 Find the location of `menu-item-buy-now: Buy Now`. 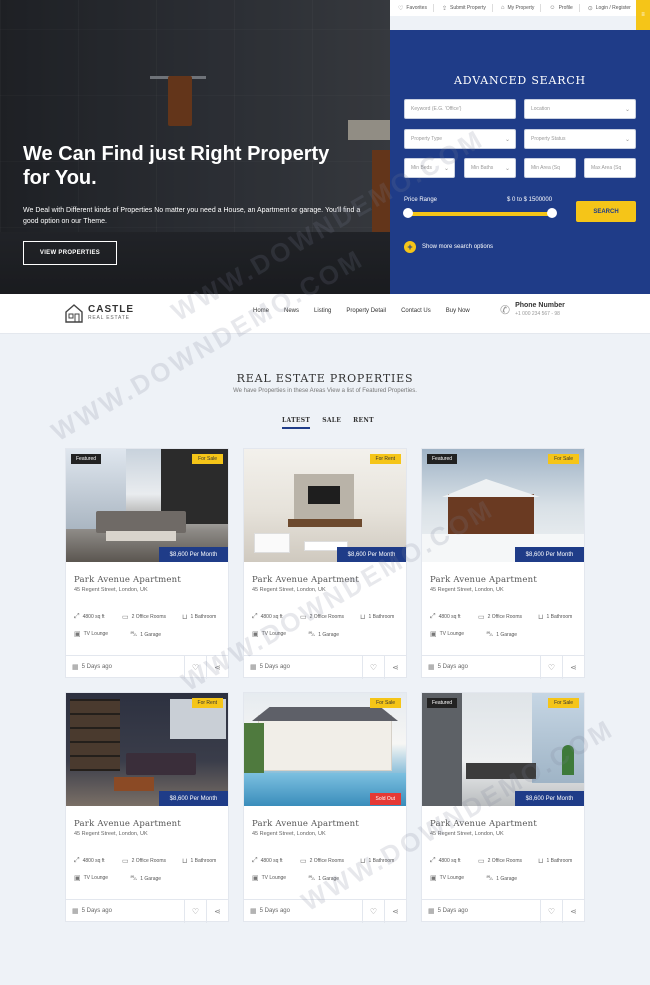

menu-item-buy-now: Buy Now is located at coordinates (458, 311).